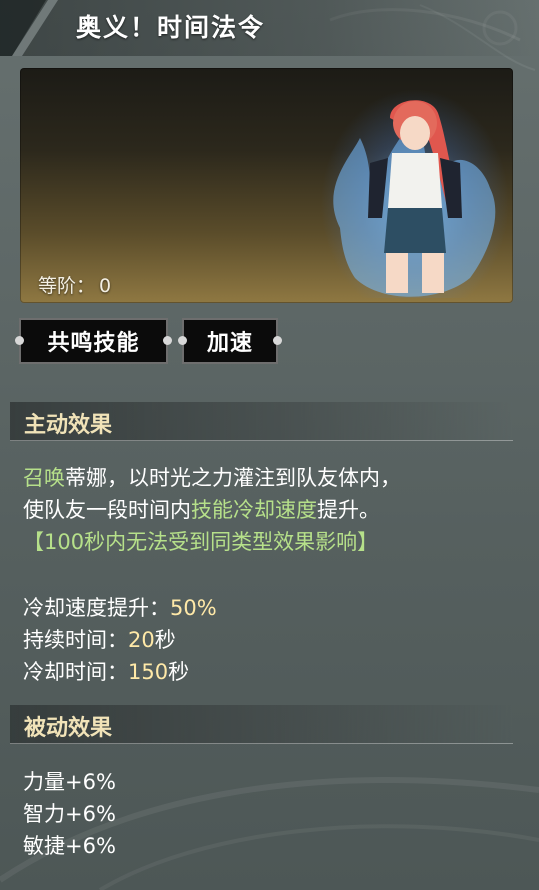  Describe the element at coordinates (96, 608) in the screenshot. I see `stat-label: 冷却速度提升：` at that location.